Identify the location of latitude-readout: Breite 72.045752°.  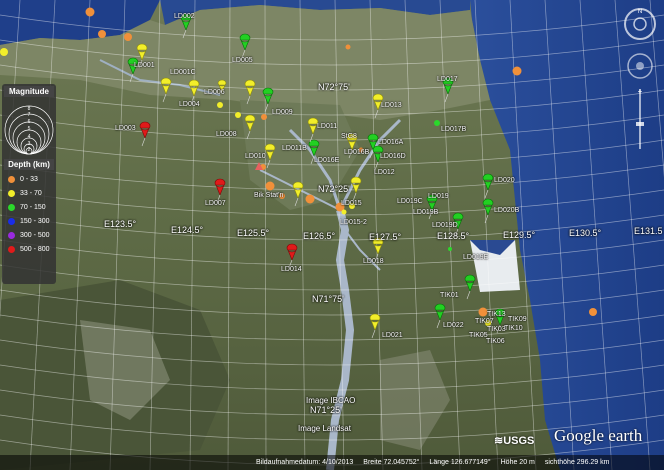
(391, 462).